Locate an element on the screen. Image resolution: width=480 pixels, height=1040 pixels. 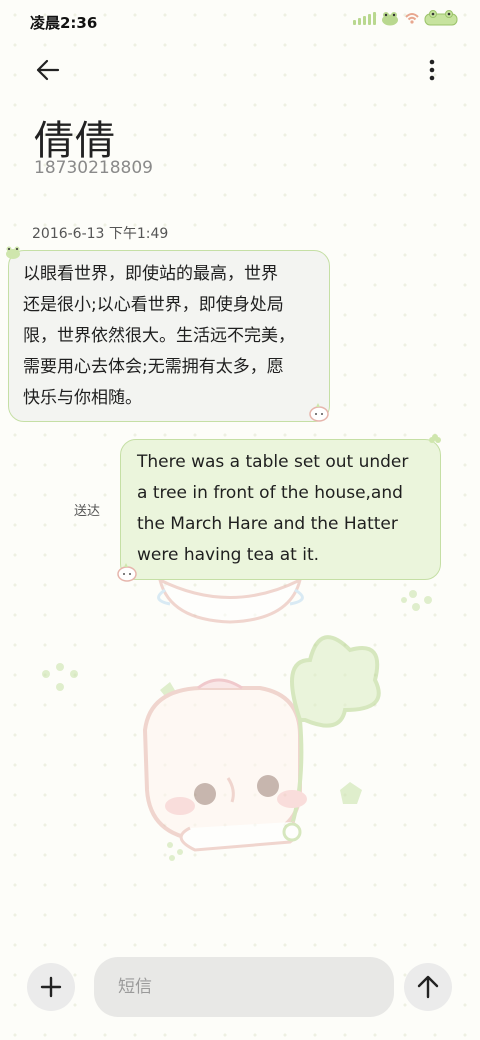
message-line: were having tea at it. is located at coordinates (228, 555).